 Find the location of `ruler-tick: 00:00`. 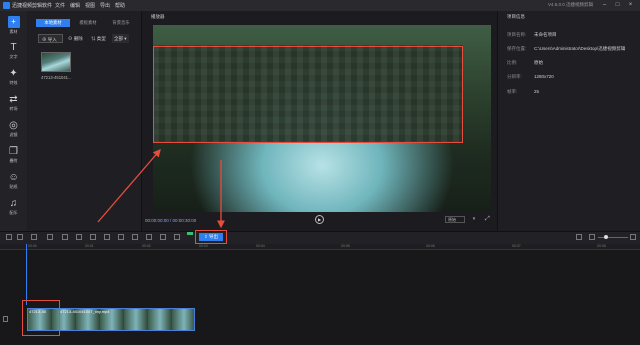

ruler-tick: 00:00 is located at coordinates (32, 246).